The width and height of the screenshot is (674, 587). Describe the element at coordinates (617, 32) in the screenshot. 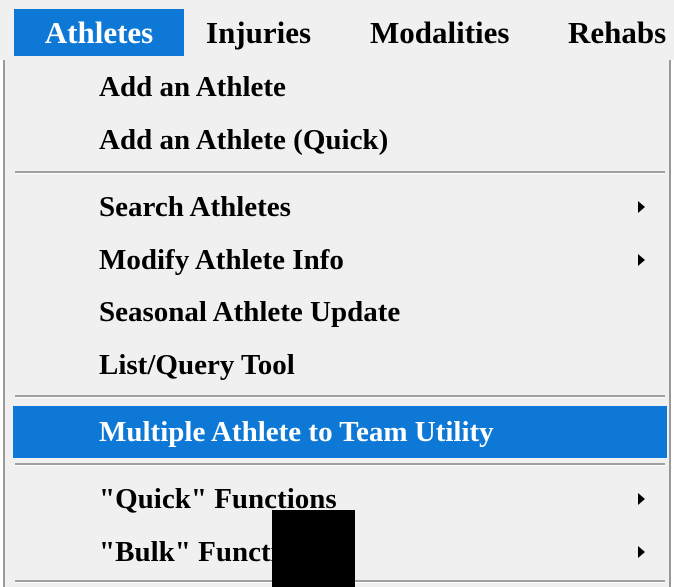

I see `menu-rehabs: Rehabs` at that location.